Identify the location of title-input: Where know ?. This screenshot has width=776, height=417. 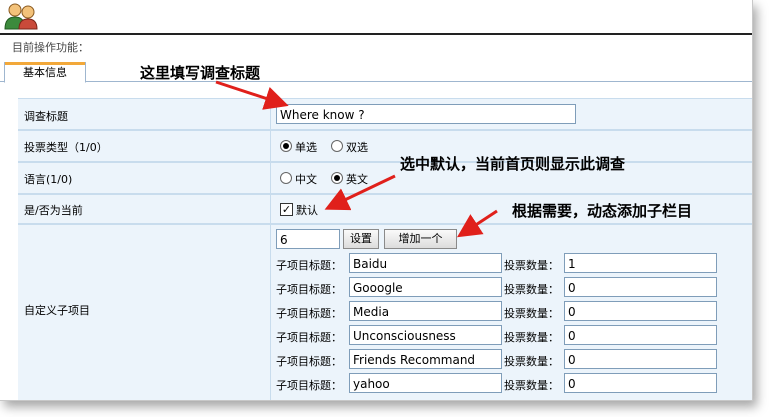
(426, 114).